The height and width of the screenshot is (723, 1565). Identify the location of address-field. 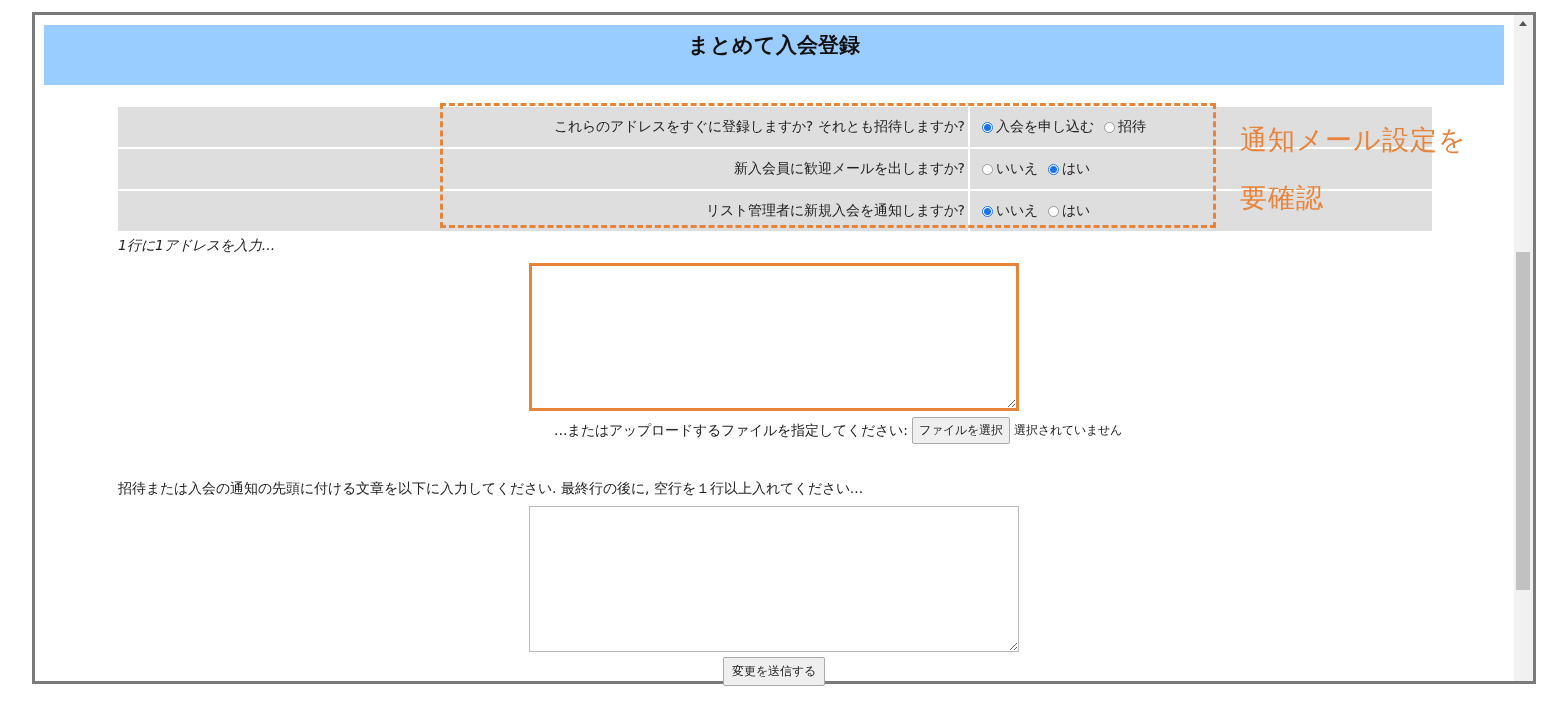
(774, 337).